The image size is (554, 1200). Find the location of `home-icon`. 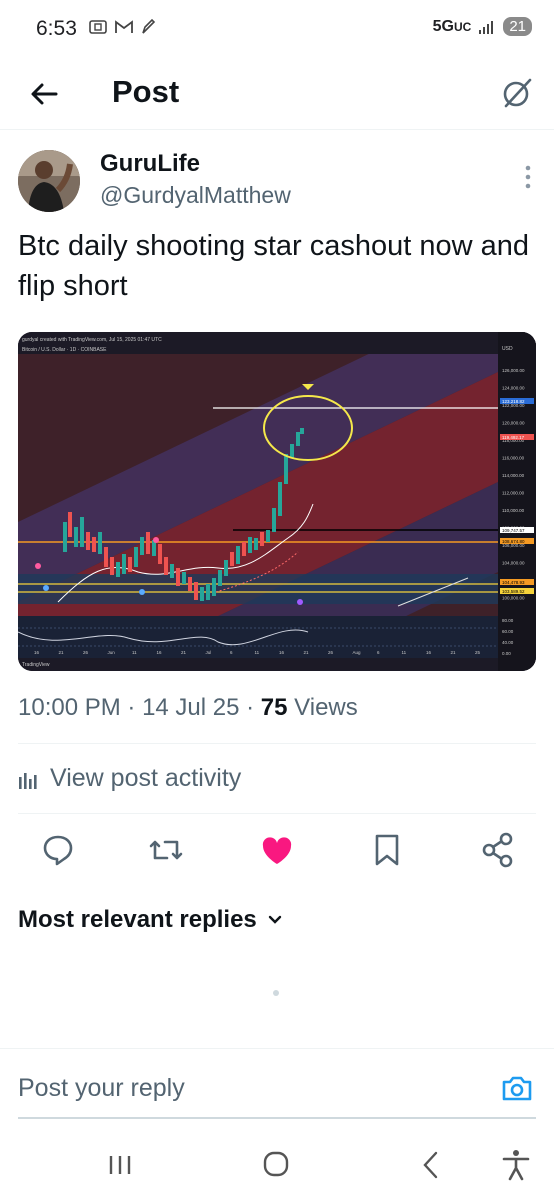

home-icon is located at coordinates (276, 1165).